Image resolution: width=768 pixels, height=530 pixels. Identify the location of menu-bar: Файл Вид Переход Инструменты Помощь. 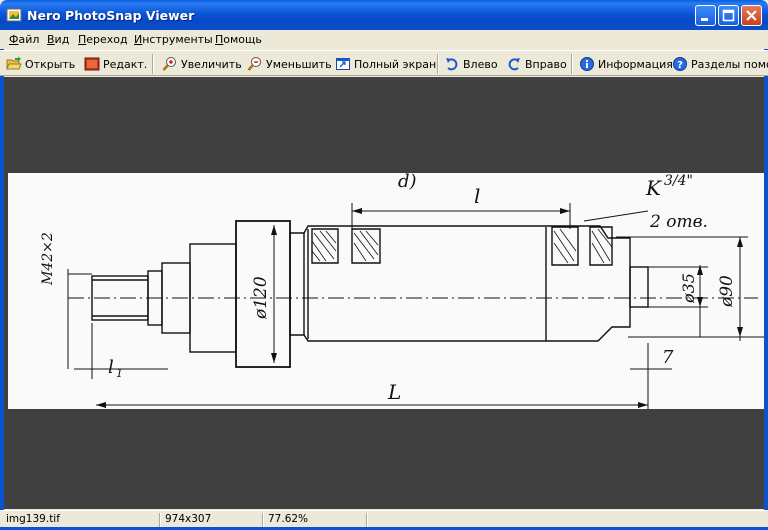
(384, 39).